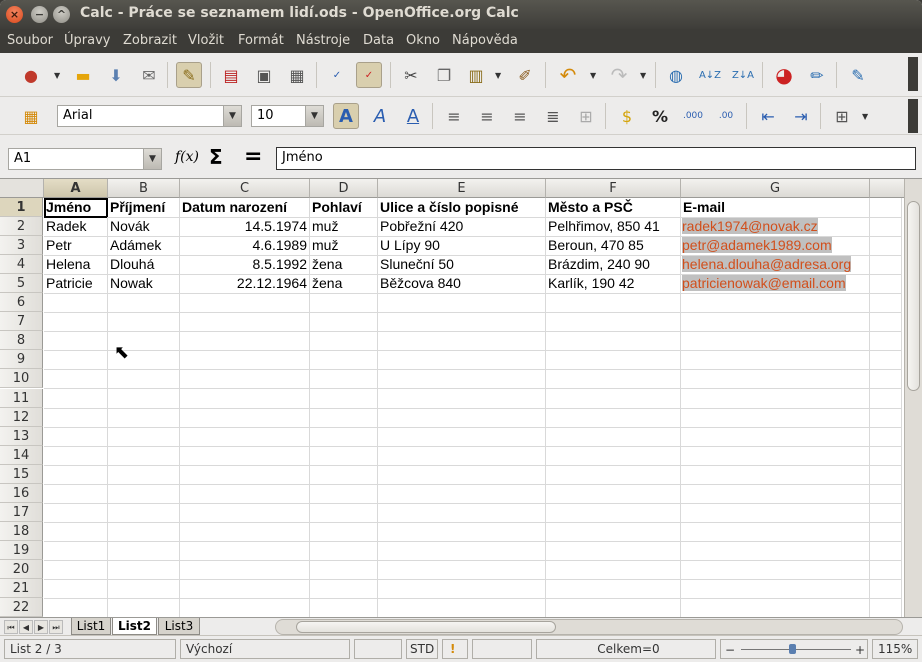 The image size is (922, 662). Describe the element at coordinates (83, 75) in the screenshot. I see `open-folder-icon: ▬` at that location.